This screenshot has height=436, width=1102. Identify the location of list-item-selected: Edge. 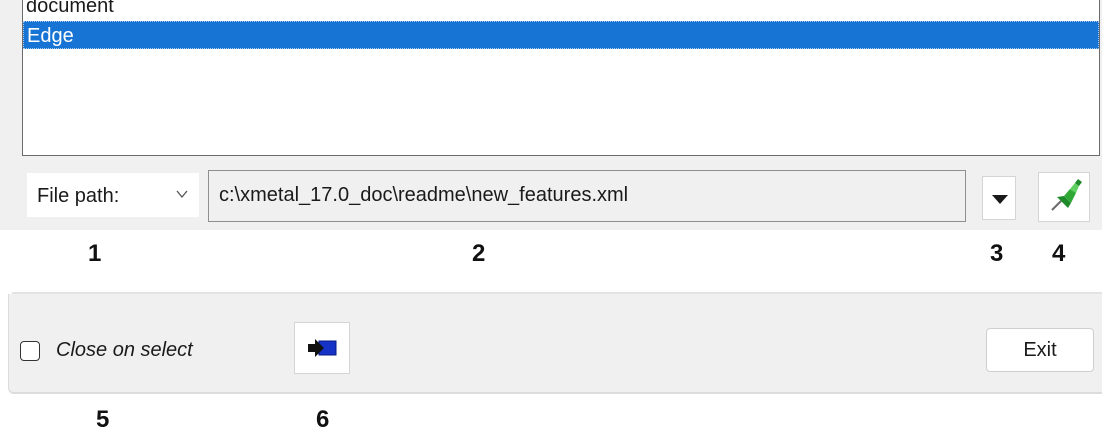
(561, 35).